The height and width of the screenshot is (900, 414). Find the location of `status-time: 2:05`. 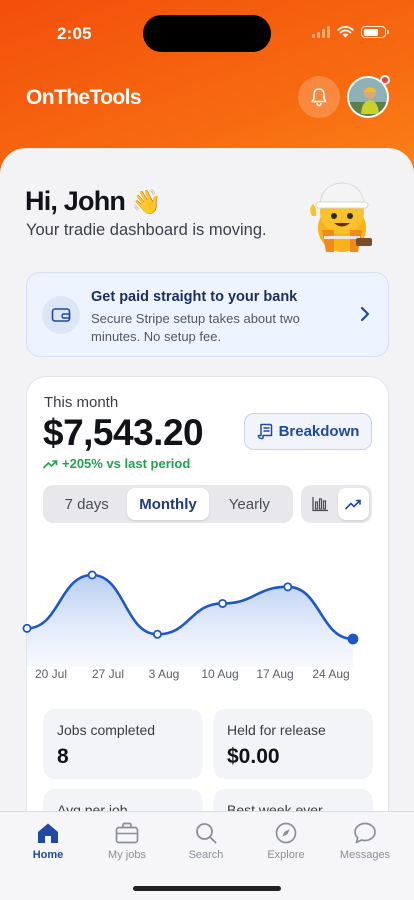

status-time: 2:05 is located at coordinates (74, 33).